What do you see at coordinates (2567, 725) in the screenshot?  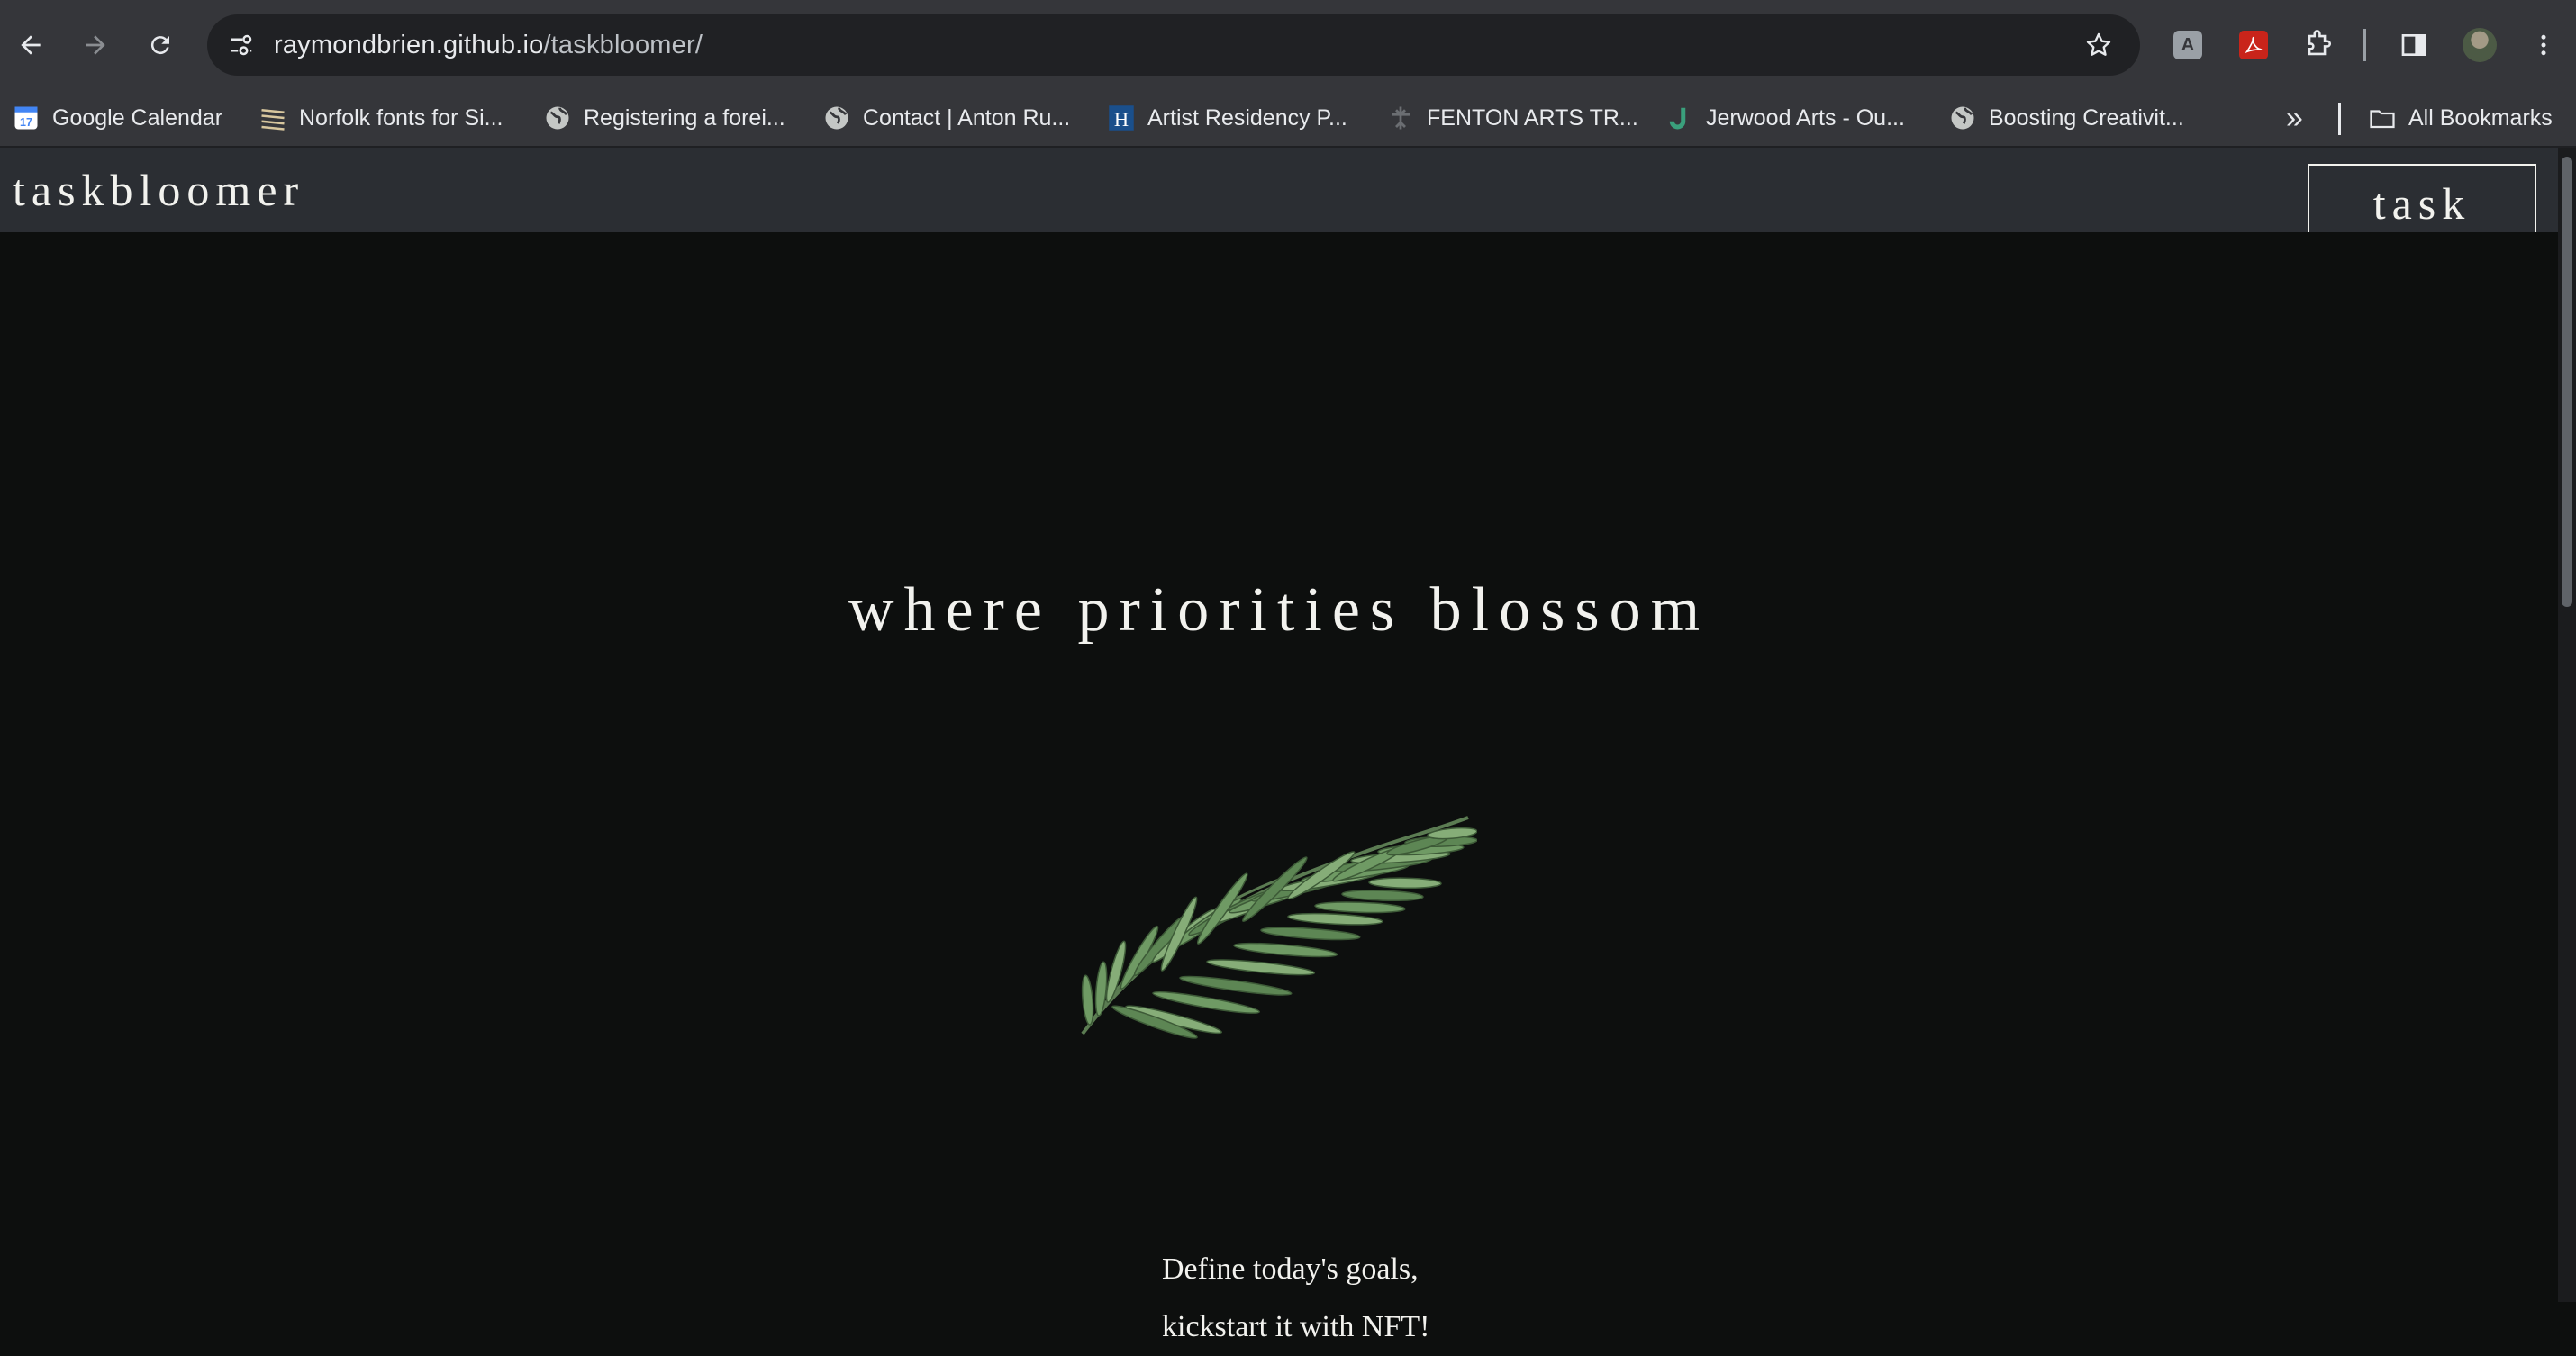 I see `page-scrollbar` at bounding box center [2567, 725].